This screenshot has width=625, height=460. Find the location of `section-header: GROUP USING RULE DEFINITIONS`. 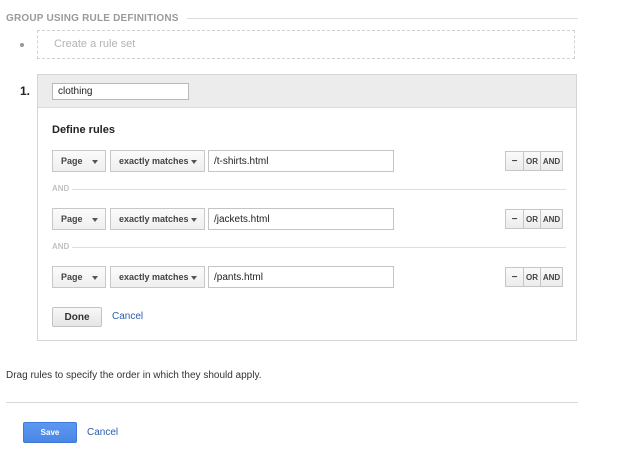

section-header: GROUP USING RULE DEFINITIONS is located at coordinates (292, 18).